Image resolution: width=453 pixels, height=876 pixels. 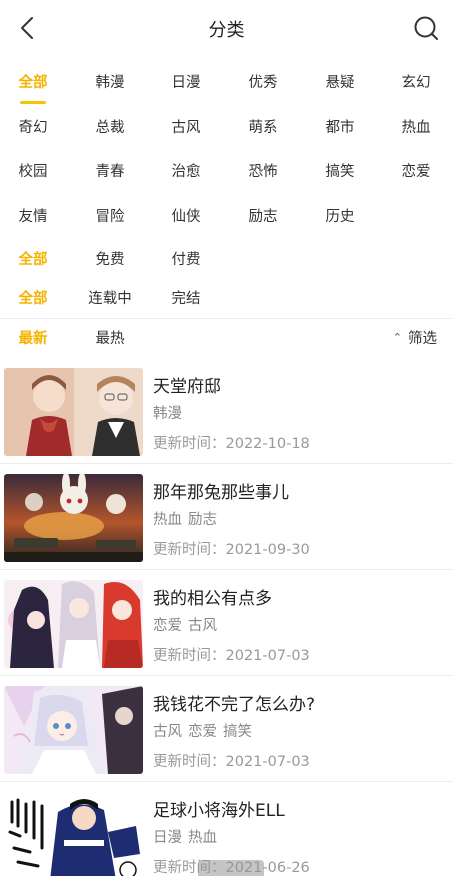 What do you see at coordinates (187, 387) in the screenshot?
I see `comic-title: 天堂府邸` at bounding box center [187, 387].